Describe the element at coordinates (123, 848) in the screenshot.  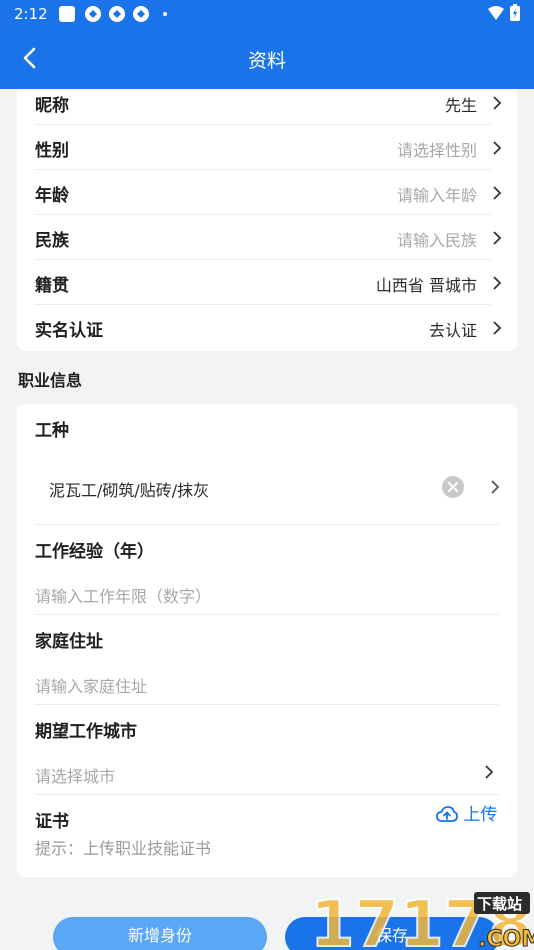
I see `certificate-hint: 提示：上传职业技能证书` at that location.